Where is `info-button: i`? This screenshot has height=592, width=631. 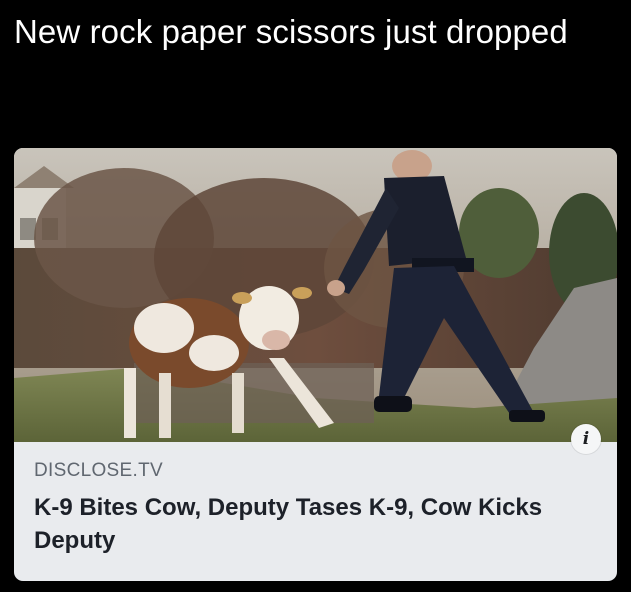
info-button: i is located at coordinates (586, 439).